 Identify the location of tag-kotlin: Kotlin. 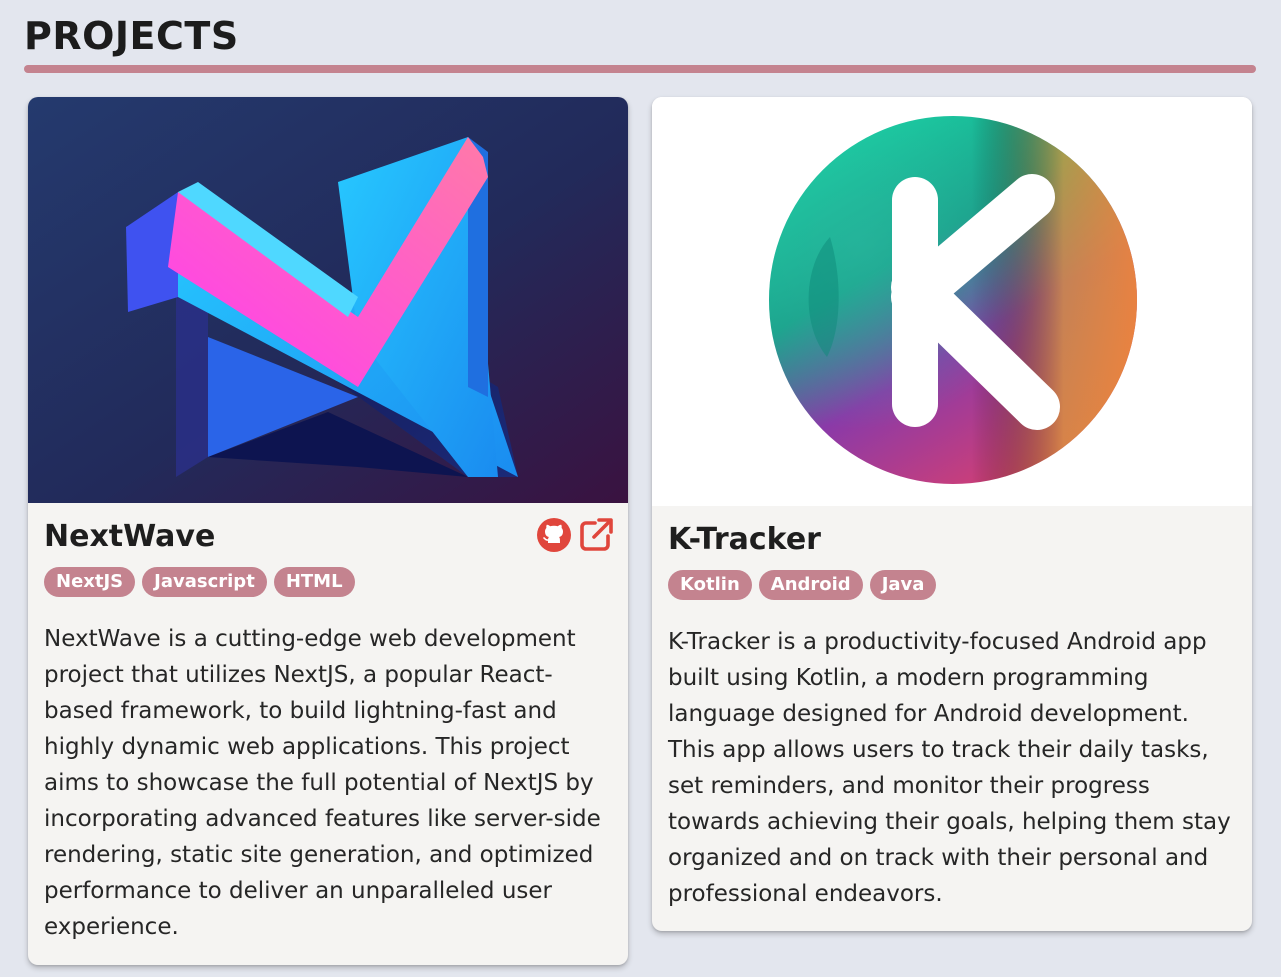
(710, 585).